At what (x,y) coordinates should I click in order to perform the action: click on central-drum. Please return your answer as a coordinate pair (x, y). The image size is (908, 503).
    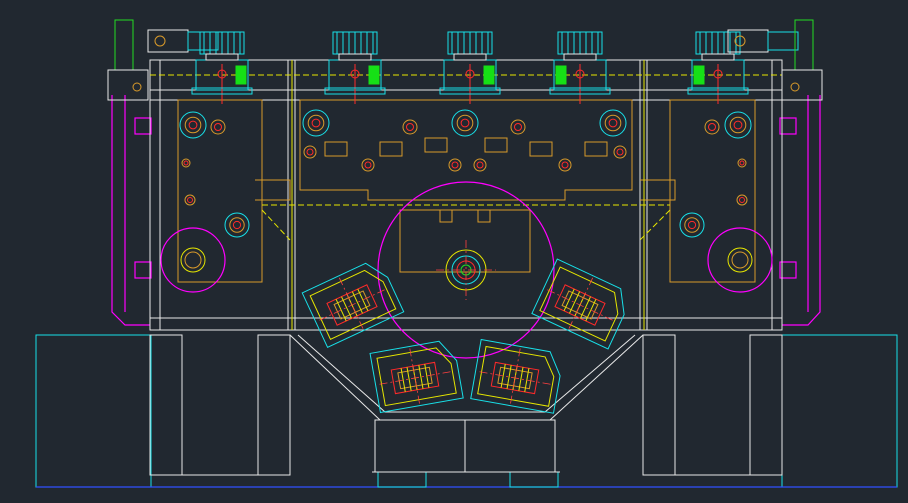
    Looking at the image, I should click on (466, 270).